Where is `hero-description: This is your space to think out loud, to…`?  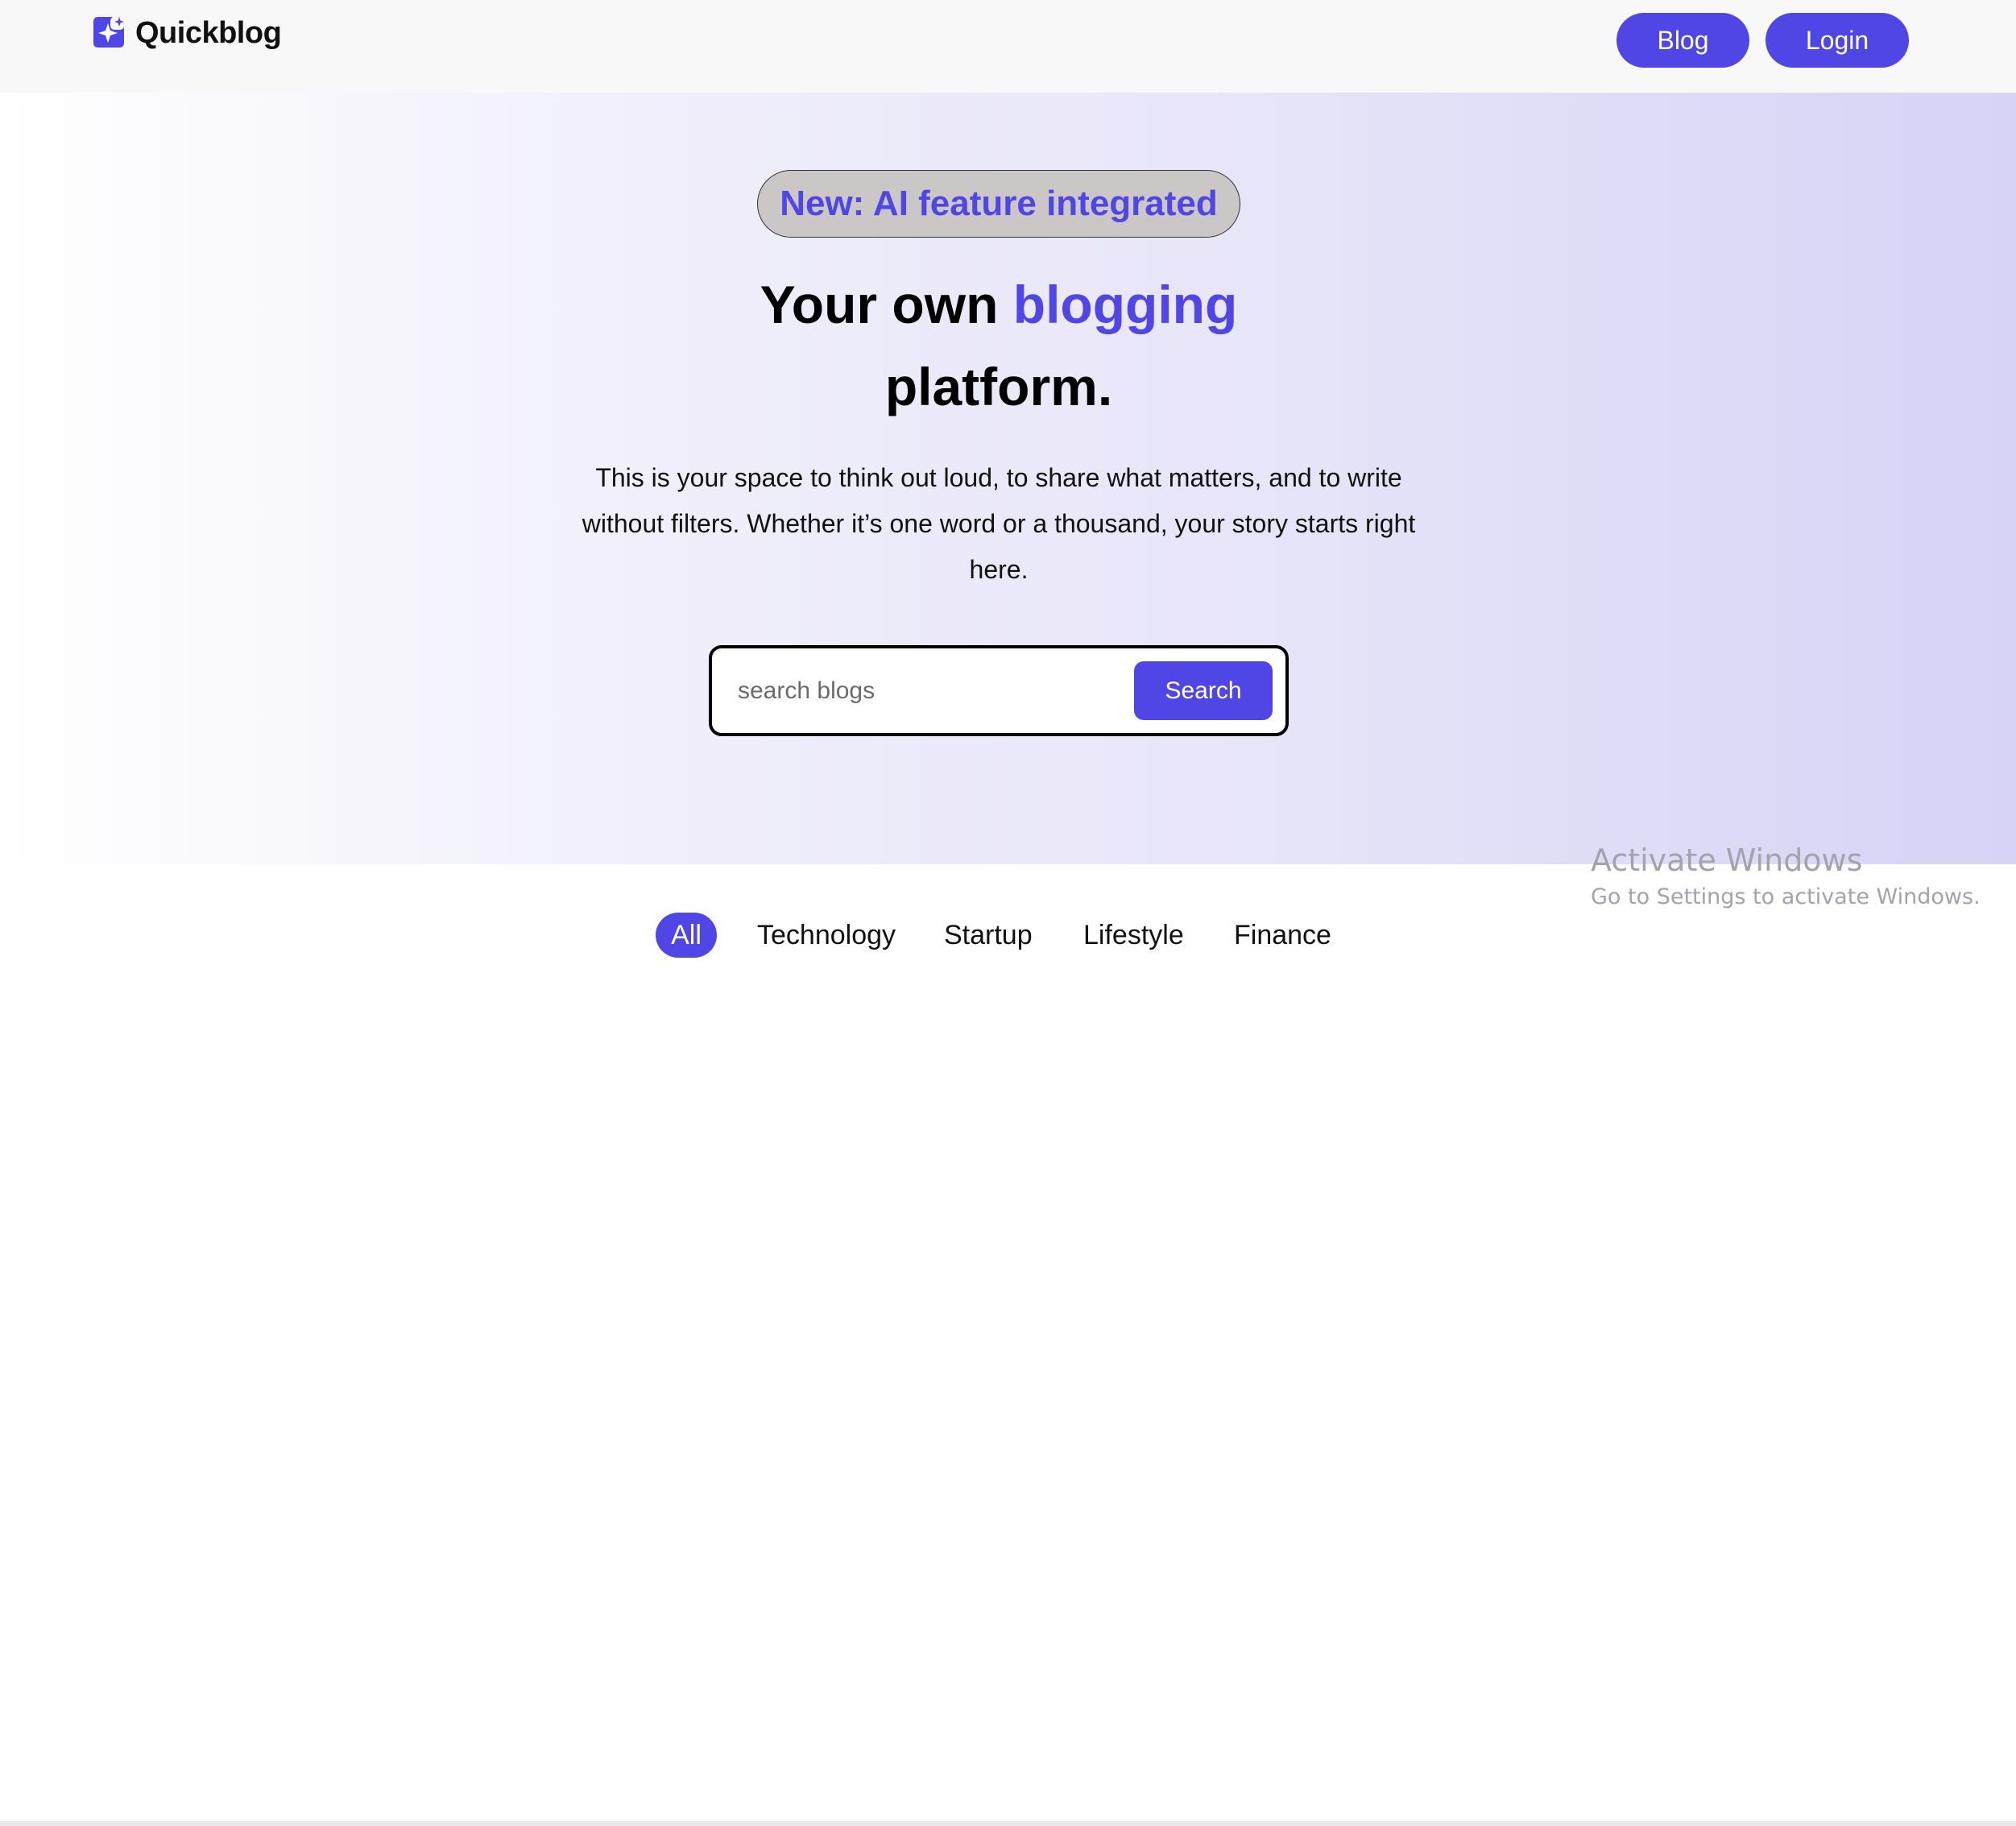 hero-description: This is your space to think out loud, to… is located at coordinates (999, 524).